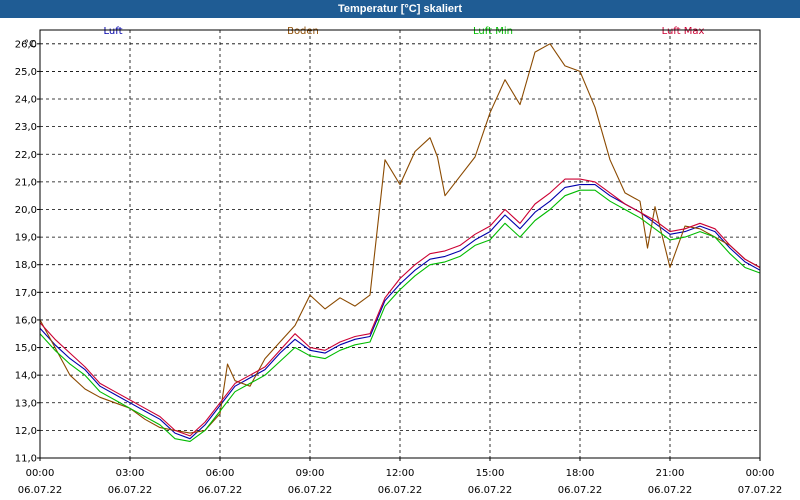 The image size is (800, 500). What do you see at coordinates (670, 473) in the screenshot?
I see `x-tick-time-label: 21:00` at bounding box center [670, 473].